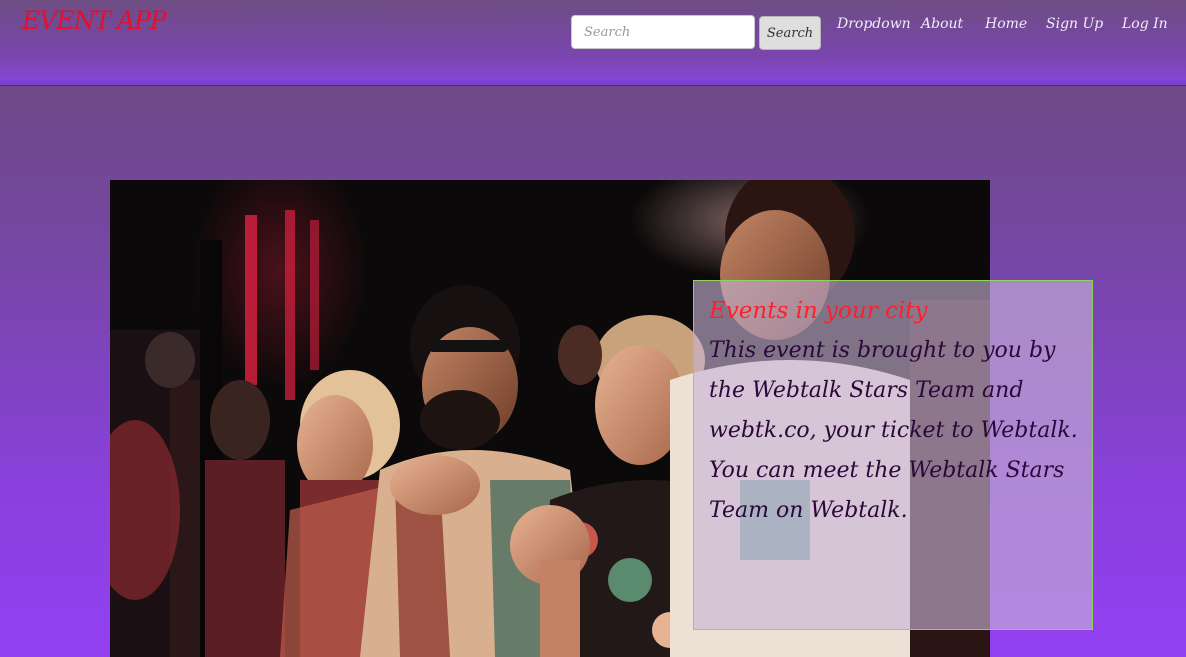  I want to click on nav-home: Home, so click(1006, 24).